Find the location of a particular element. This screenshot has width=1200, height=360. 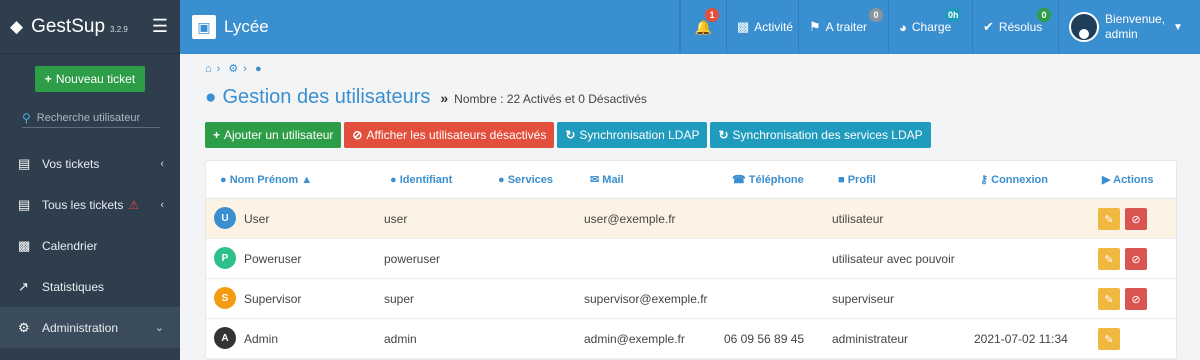

sidebar-item-label: Vos tickets is located at coordinates (71, 163).